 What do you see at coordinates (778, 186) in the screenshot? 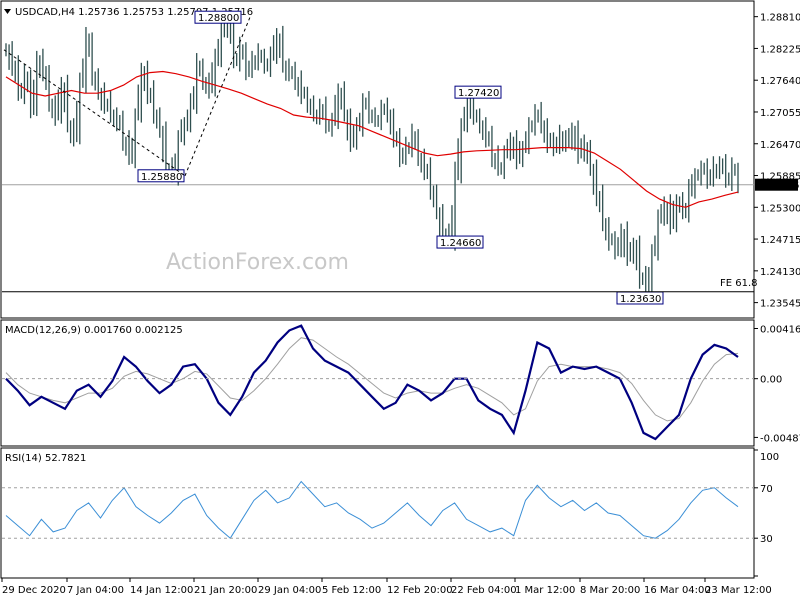
I see `current-price-label: 1.25716` at bounding box center [778, 186].